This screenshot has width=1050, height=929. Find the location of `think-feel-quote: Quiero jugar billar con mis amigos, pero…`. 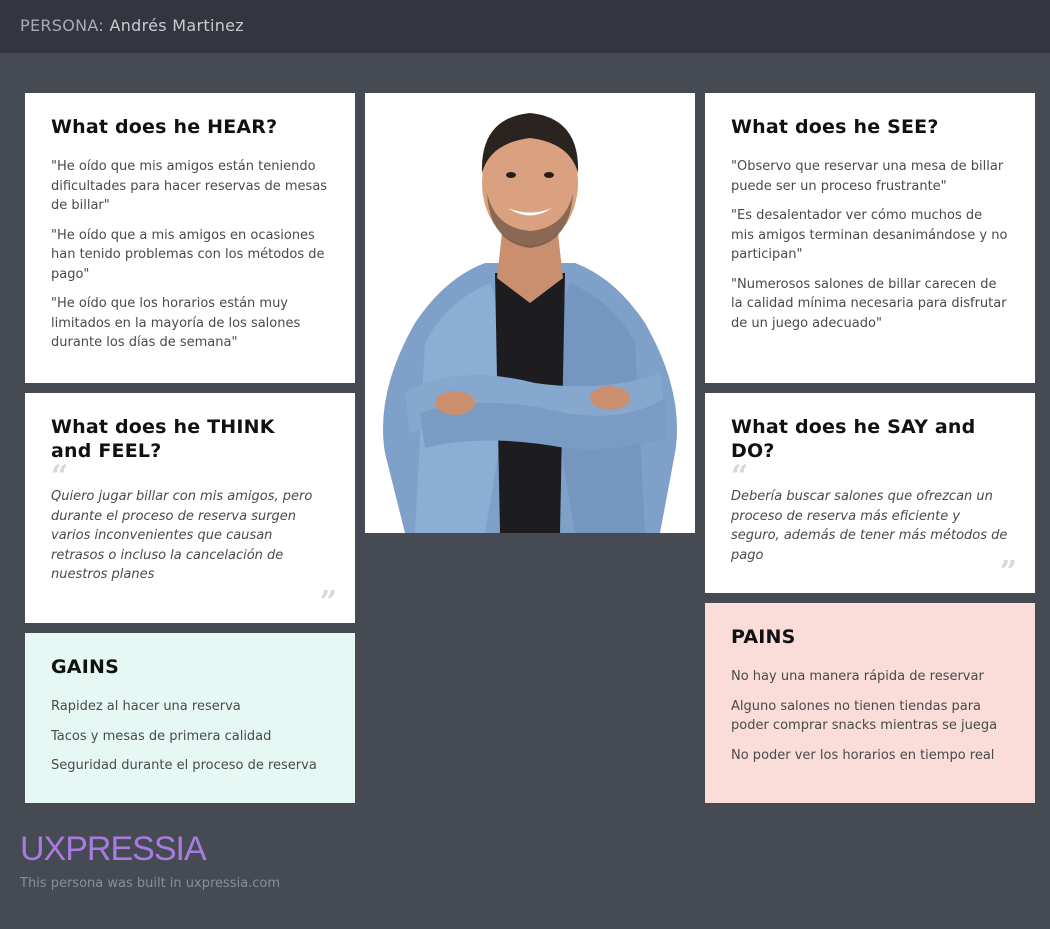

think-feel-quote: Quiero jugar billar con mis amigos, pero… is located at coordinates (182, 535).